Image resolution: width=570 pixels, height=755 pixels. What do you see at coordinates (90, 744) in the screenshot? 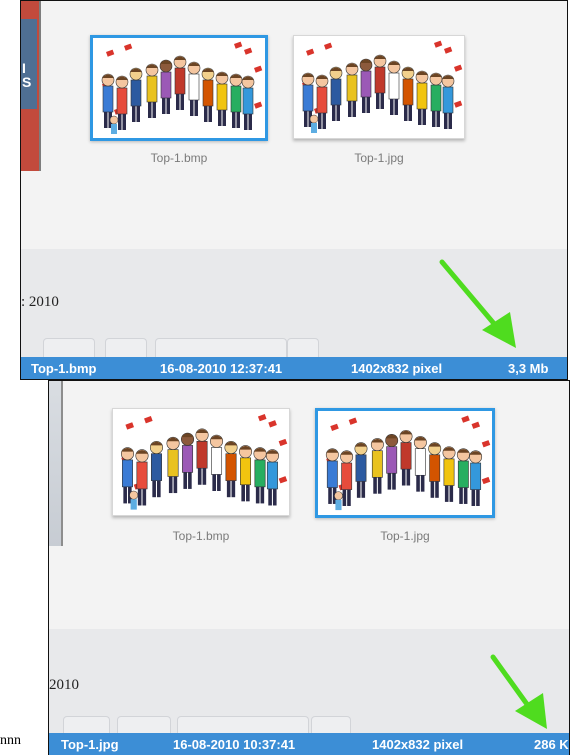
I see `status-filename: Top-1.jpg` at bounding box center [90, 744].